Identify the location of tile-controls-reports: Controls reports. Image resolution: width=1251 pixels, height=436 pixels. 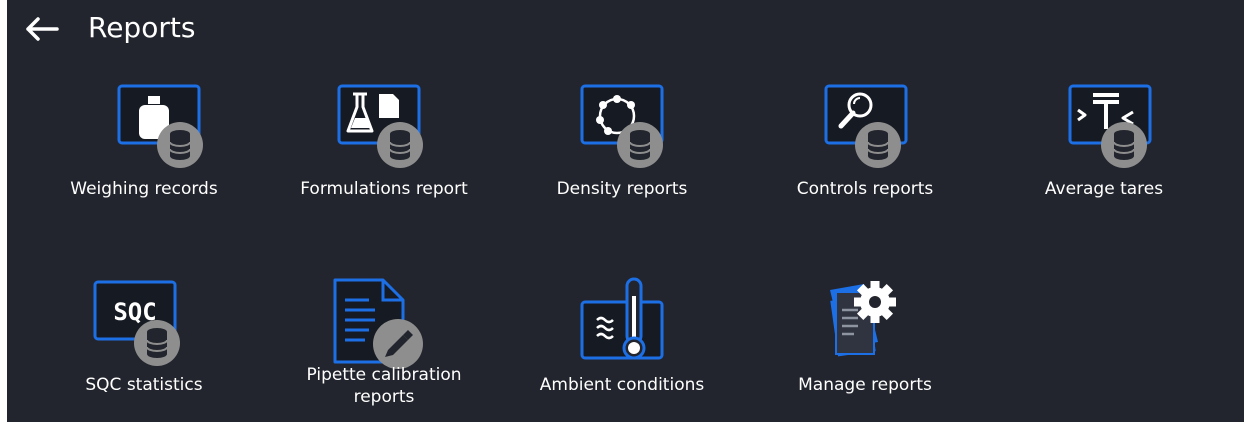
(865, 160).